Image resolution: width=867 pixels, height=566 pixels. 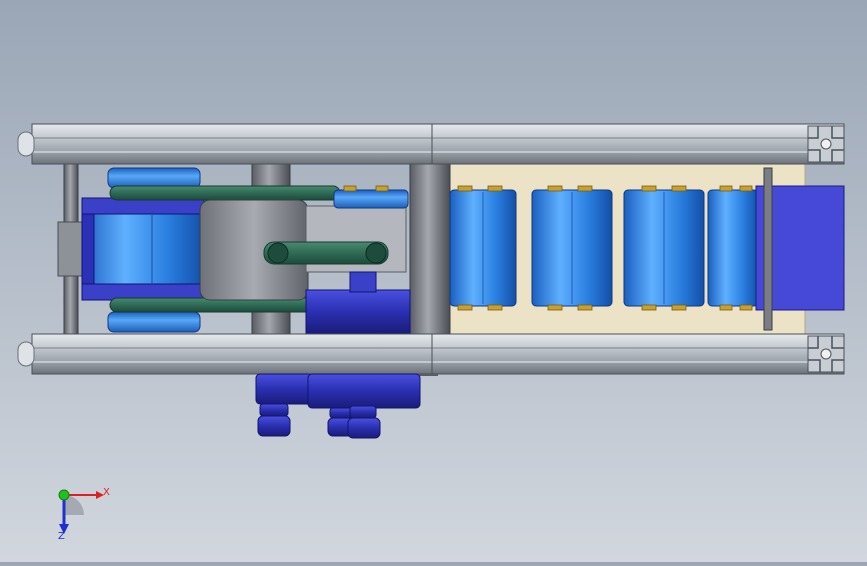 I want to click on motor-body-left, so click(x=284, y=389).